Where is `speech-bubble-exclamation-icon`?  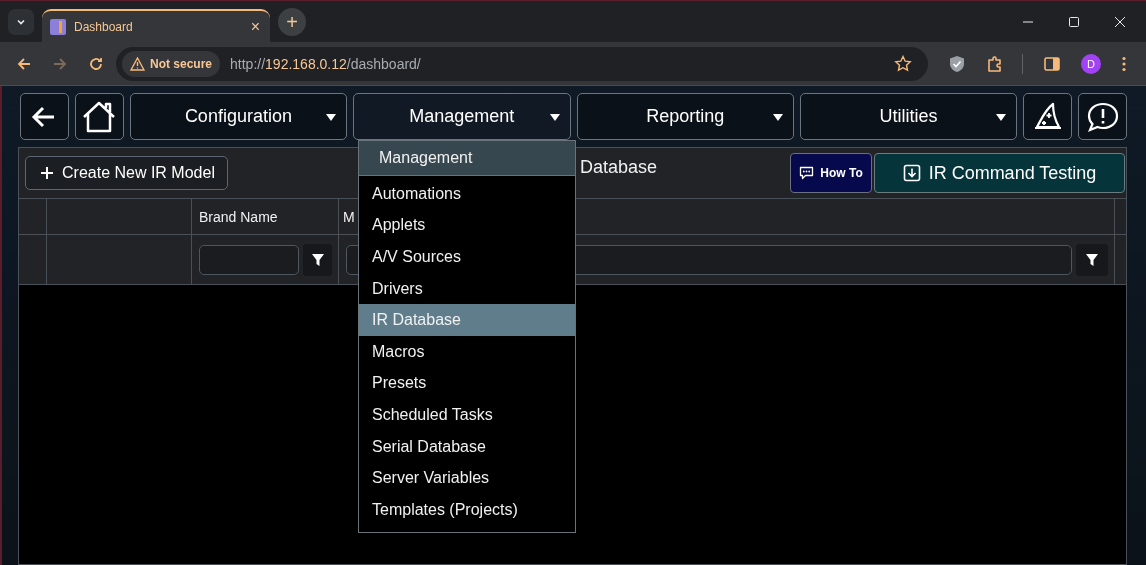
speech-bubble-exclamation-icon is located at coordinates (1102, 116).